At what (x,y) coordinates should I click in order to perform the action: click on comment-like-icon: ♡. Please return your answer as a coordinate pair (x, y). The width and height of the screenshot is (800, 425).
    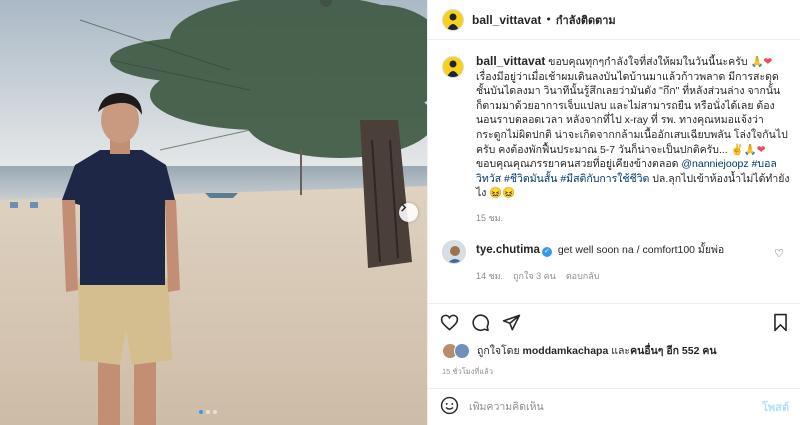
    Looking at the image, I should click on (779, 253).